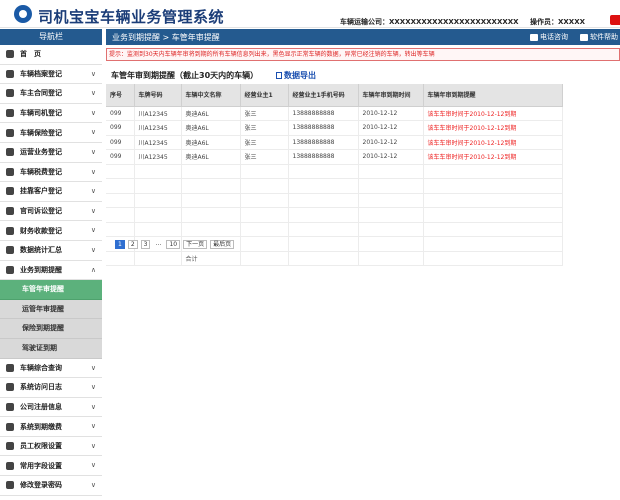 The image size is (620, 500). Describe the element at coordinates (51, 212) in the screenshot. I see `sidebar-item-lawsuit: 官司诉讼登记 ∨` at that location.